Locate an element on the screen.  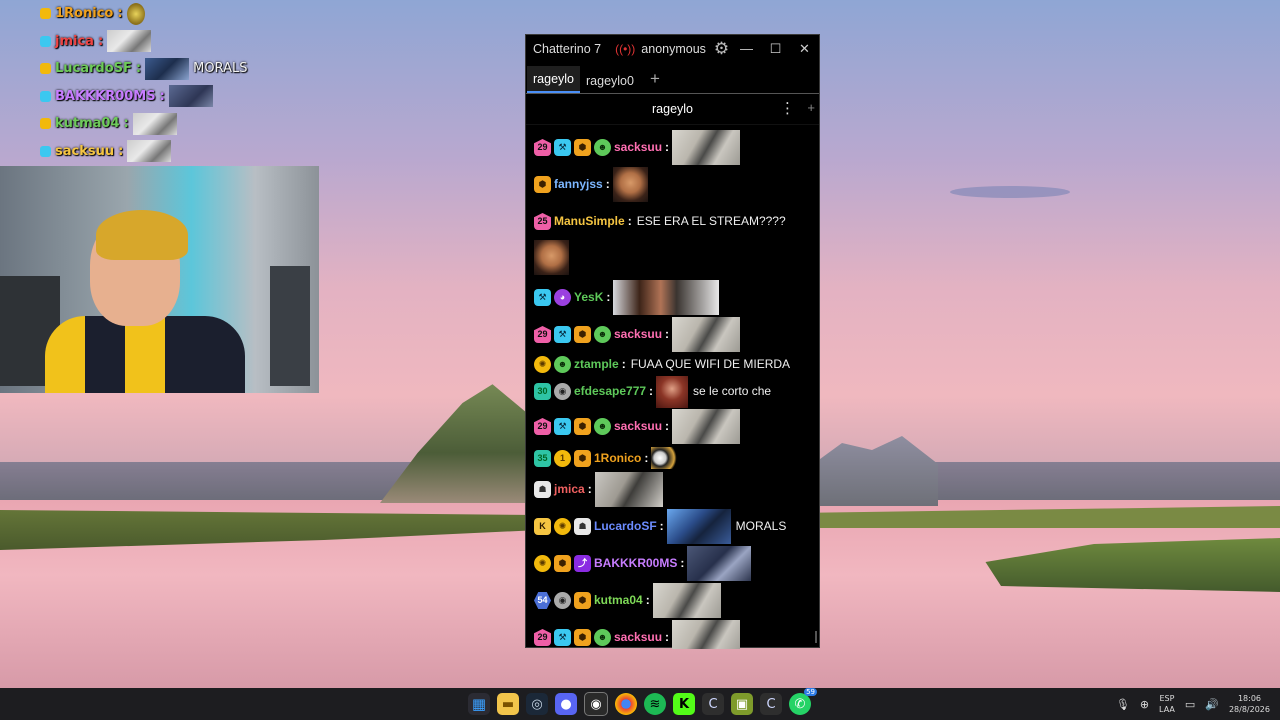
language-indicator: ESP LAA is located at coordinates (1167, 704).